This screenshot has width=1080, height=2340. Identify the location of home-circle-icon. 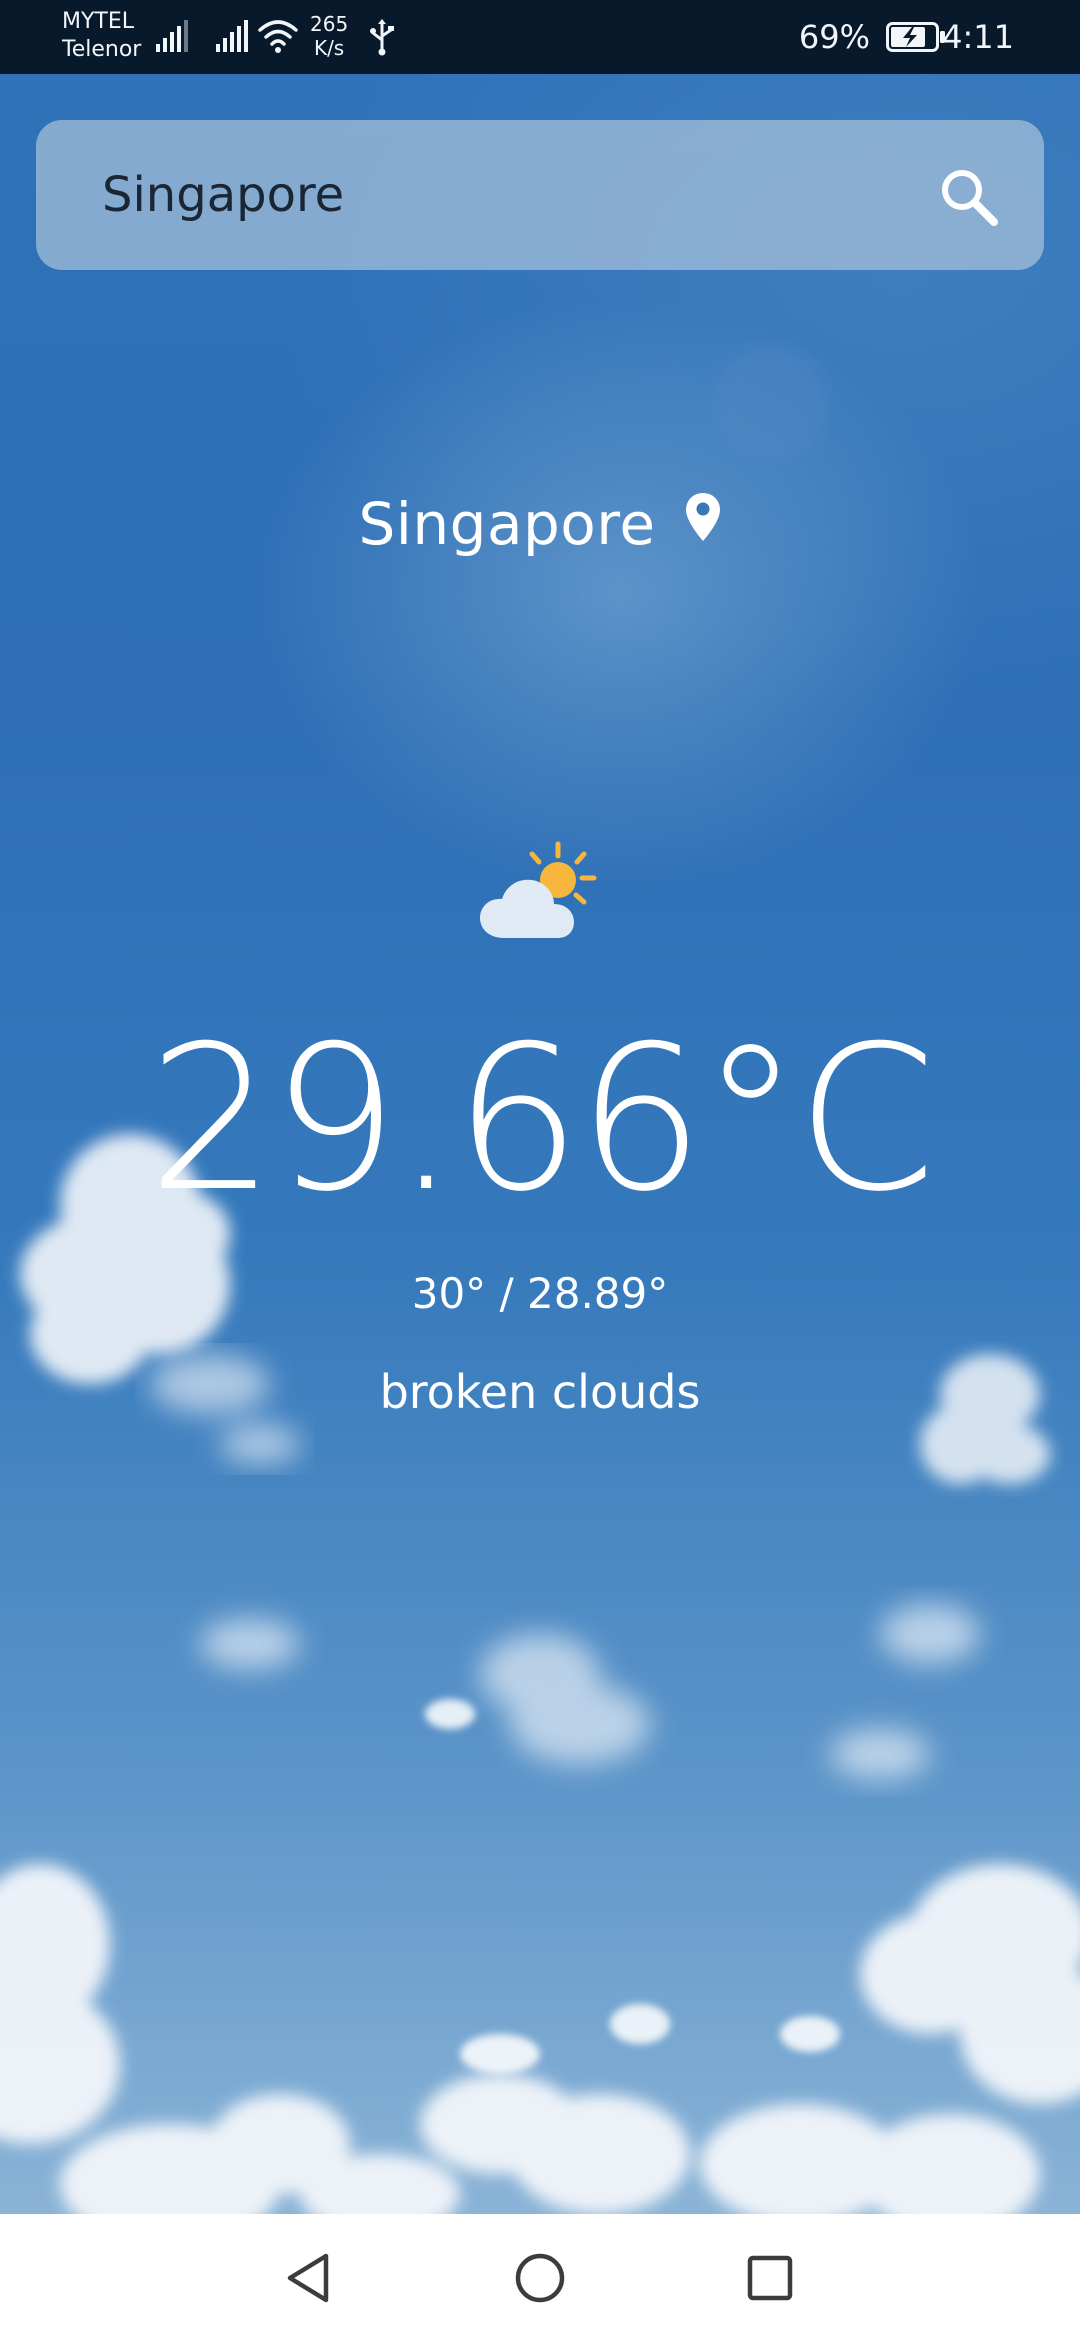
(540, 2278).